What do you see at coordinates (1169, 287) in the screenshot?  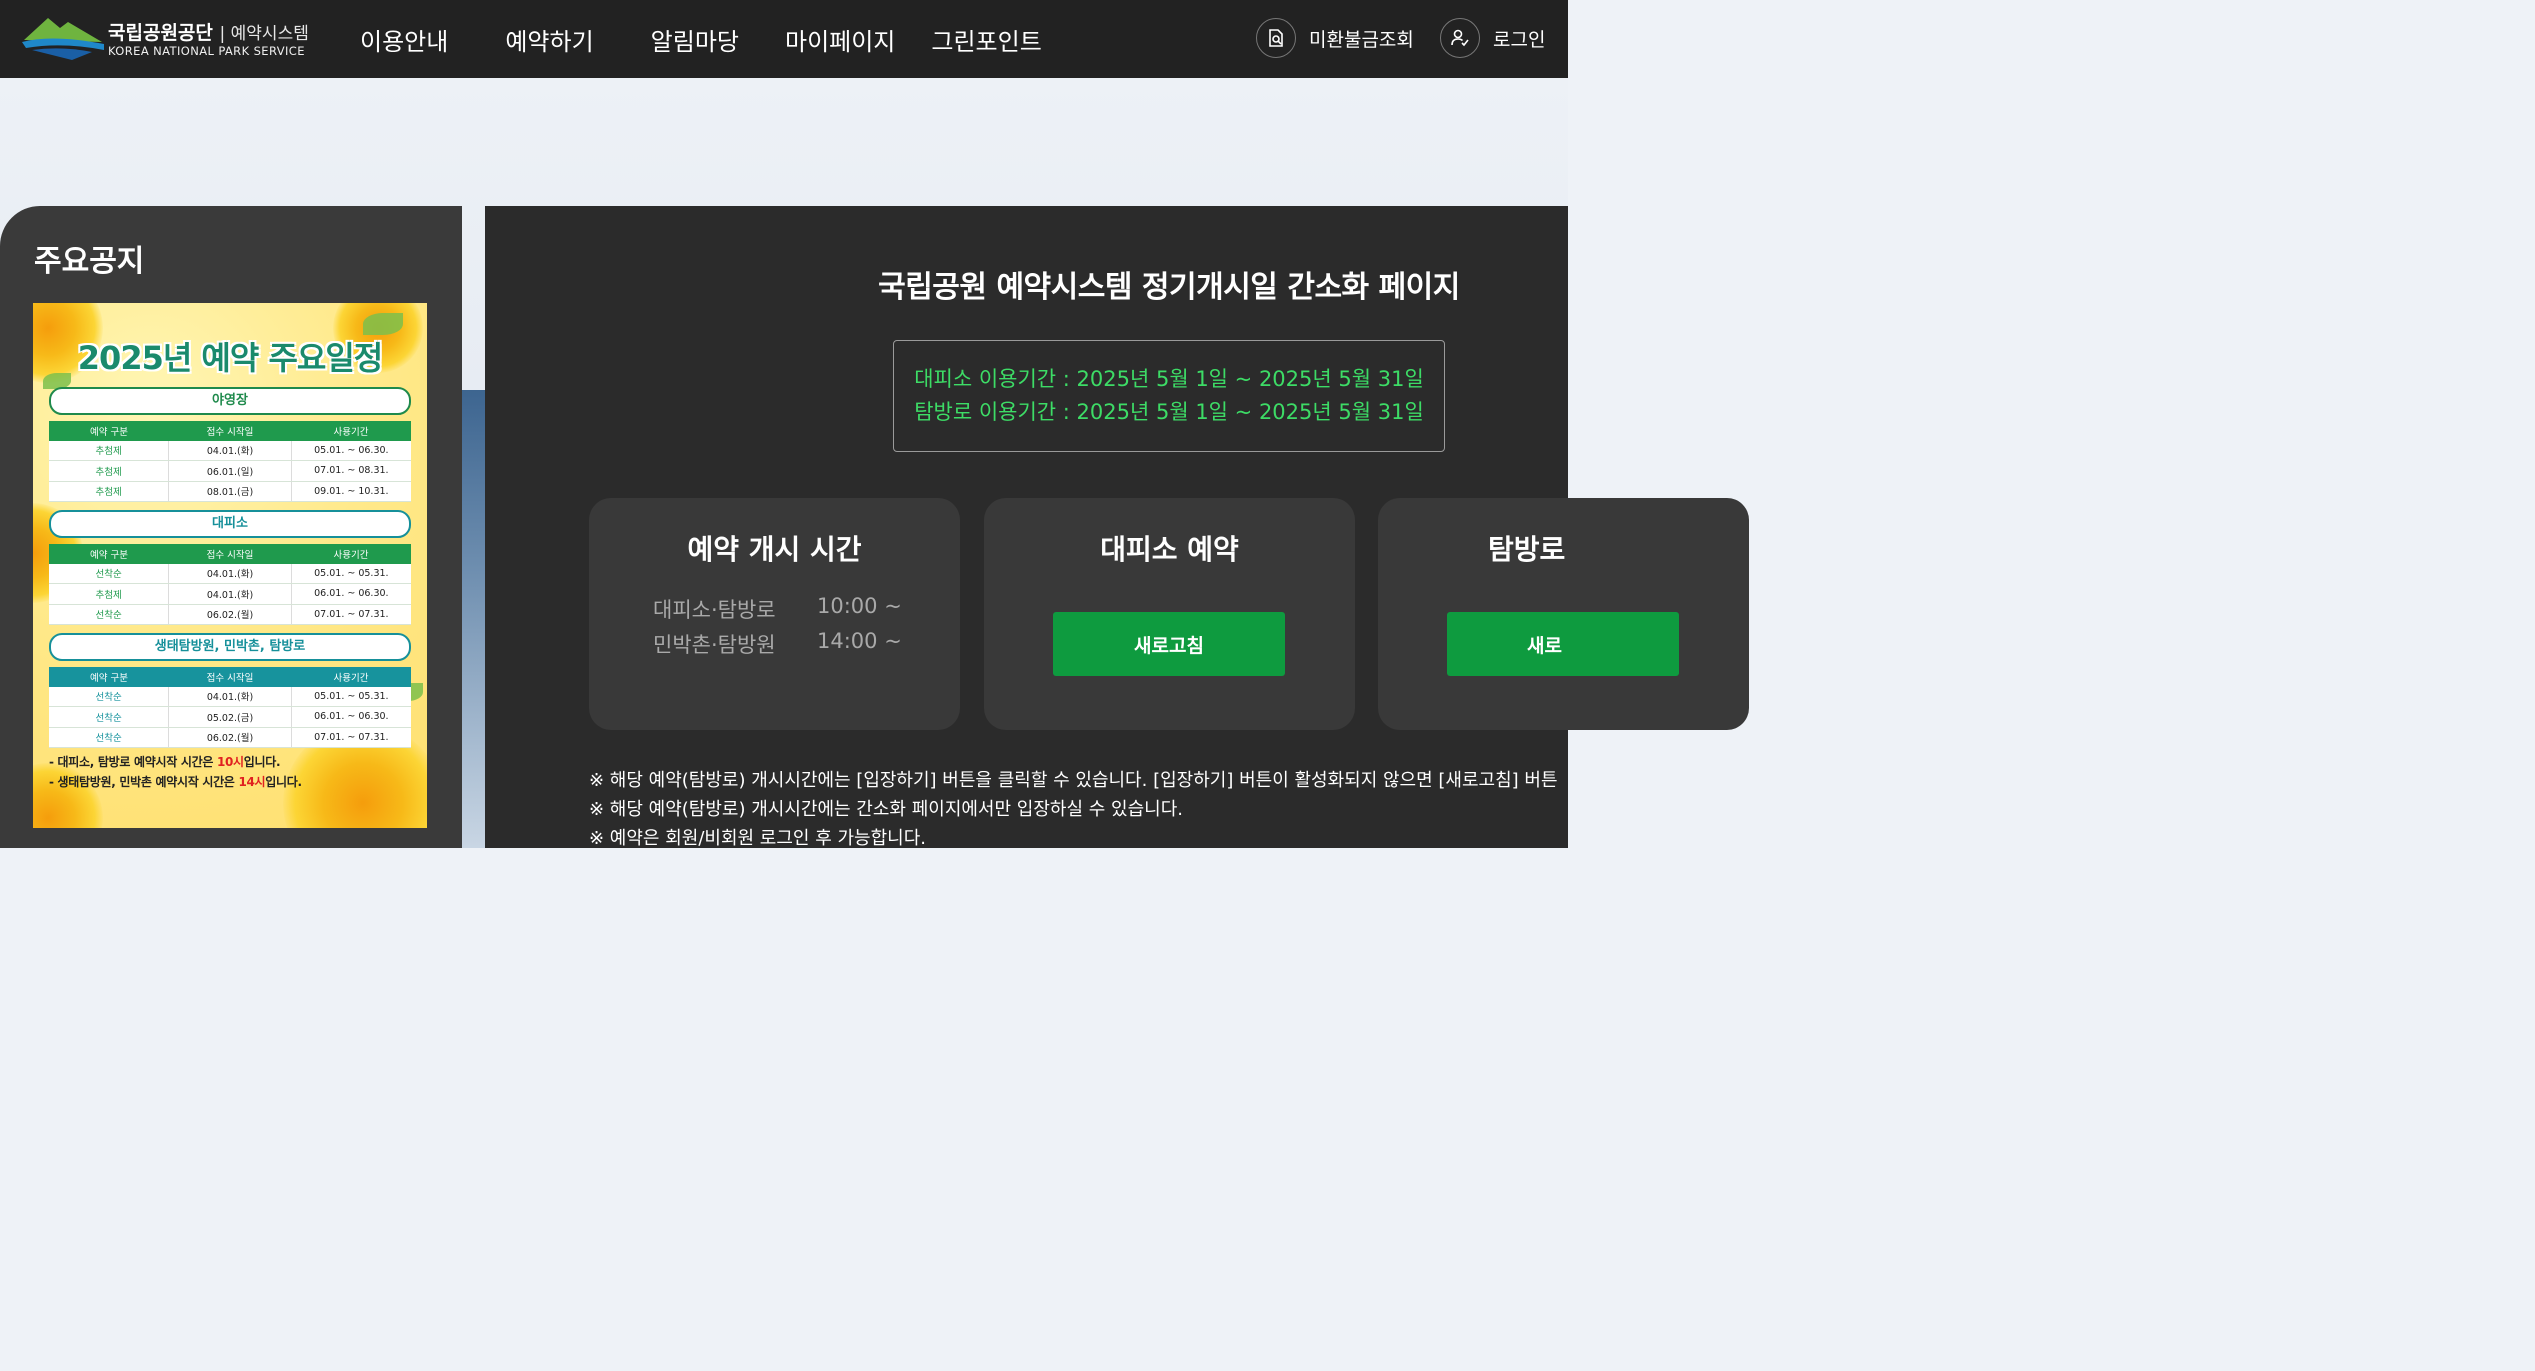 I see `page-title: 국립공원 예약시스템 정기개시일 간소화 페이지` at bounding box center [1169, 287].